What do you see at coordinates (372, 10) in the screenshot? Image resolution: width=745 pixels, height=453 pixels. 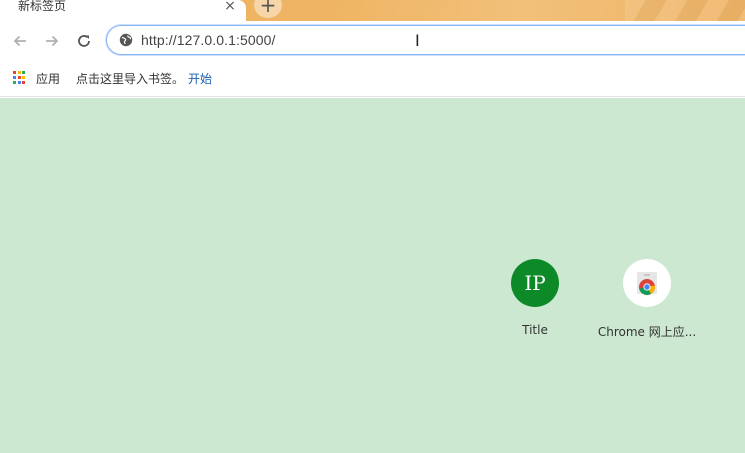 I see `tab-strip: 新标签页 × +` at bounding box center [372, 10].